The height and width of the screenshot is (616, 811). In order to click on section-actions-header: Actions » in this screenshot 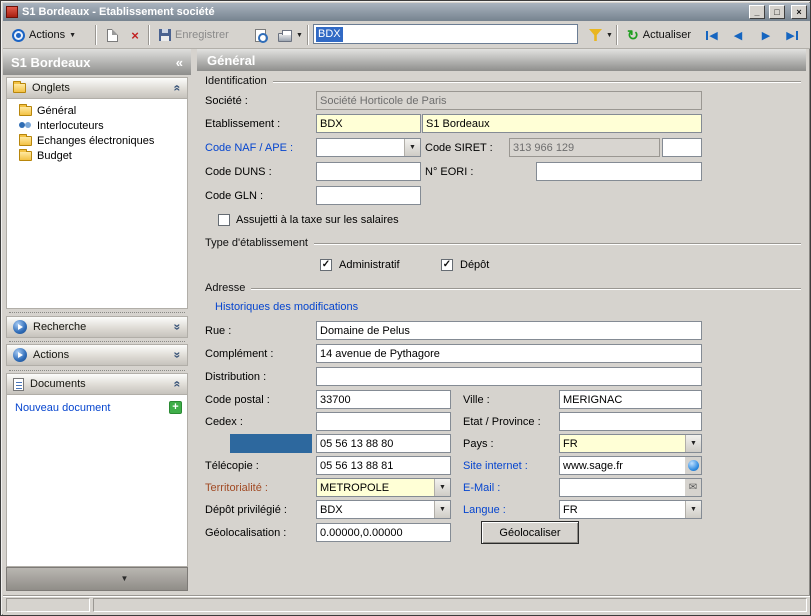, I will do `click(97, 355)`.